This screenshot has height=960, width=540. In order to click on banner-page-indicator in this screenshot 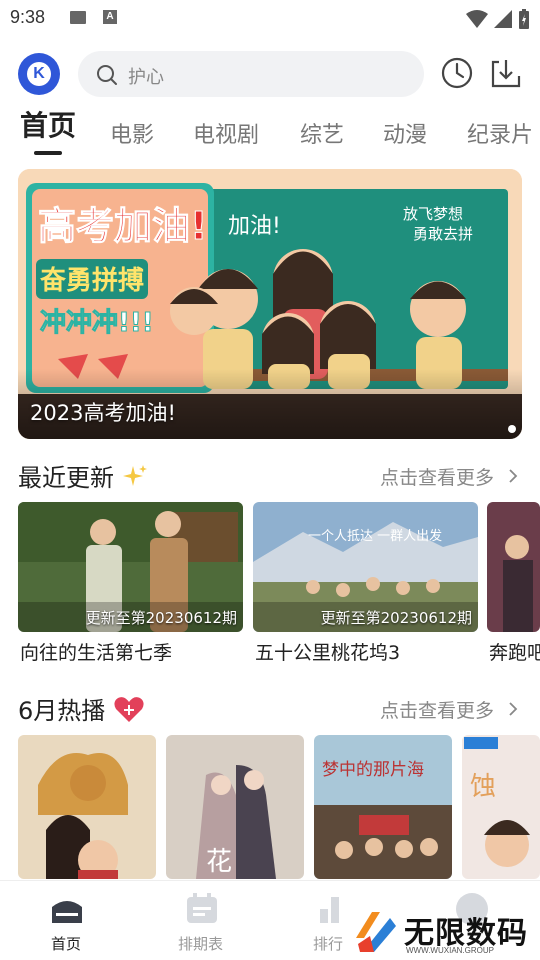, I will do `click(512, 429)`.